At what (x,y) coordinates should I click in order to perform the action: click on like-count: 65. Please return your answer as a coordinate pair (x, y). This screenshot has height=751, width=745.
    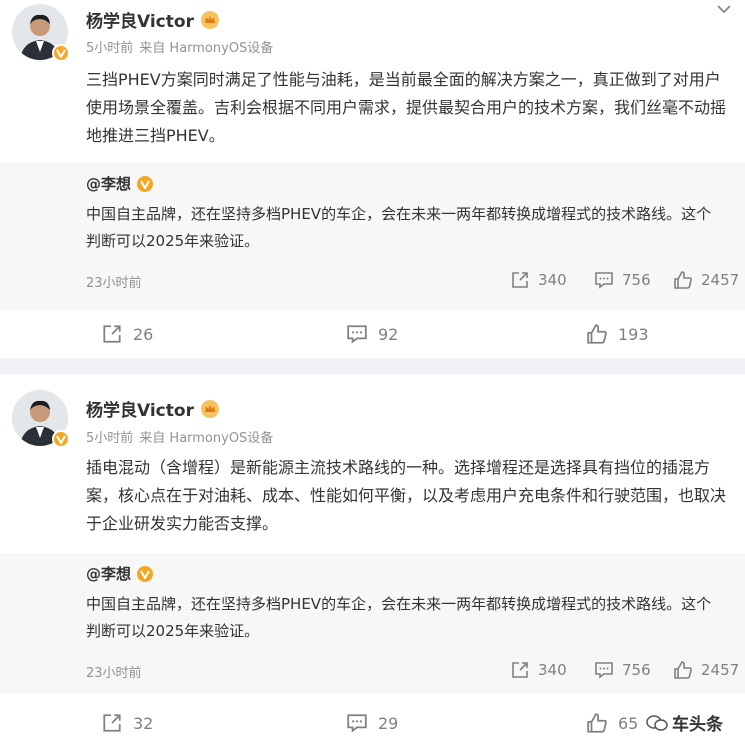
    Looking at the image, I should click on (628, 723).